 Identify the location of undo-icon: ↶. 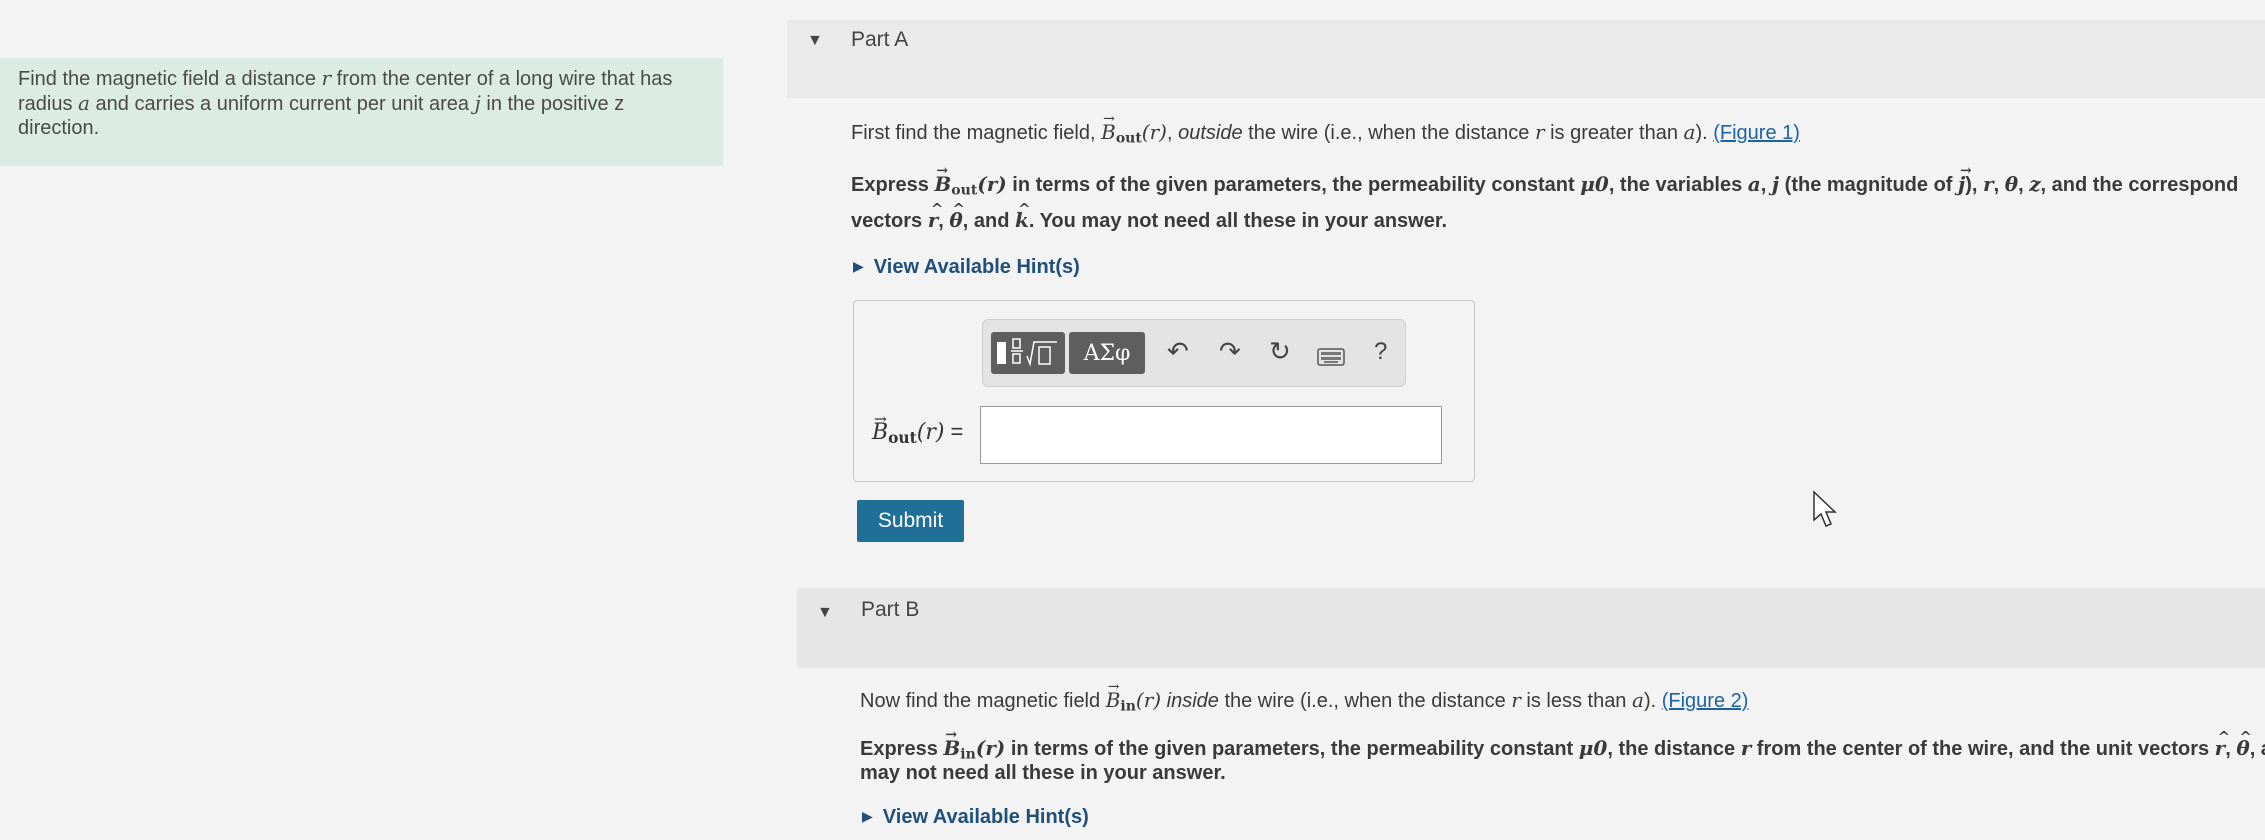
(1178, 351).